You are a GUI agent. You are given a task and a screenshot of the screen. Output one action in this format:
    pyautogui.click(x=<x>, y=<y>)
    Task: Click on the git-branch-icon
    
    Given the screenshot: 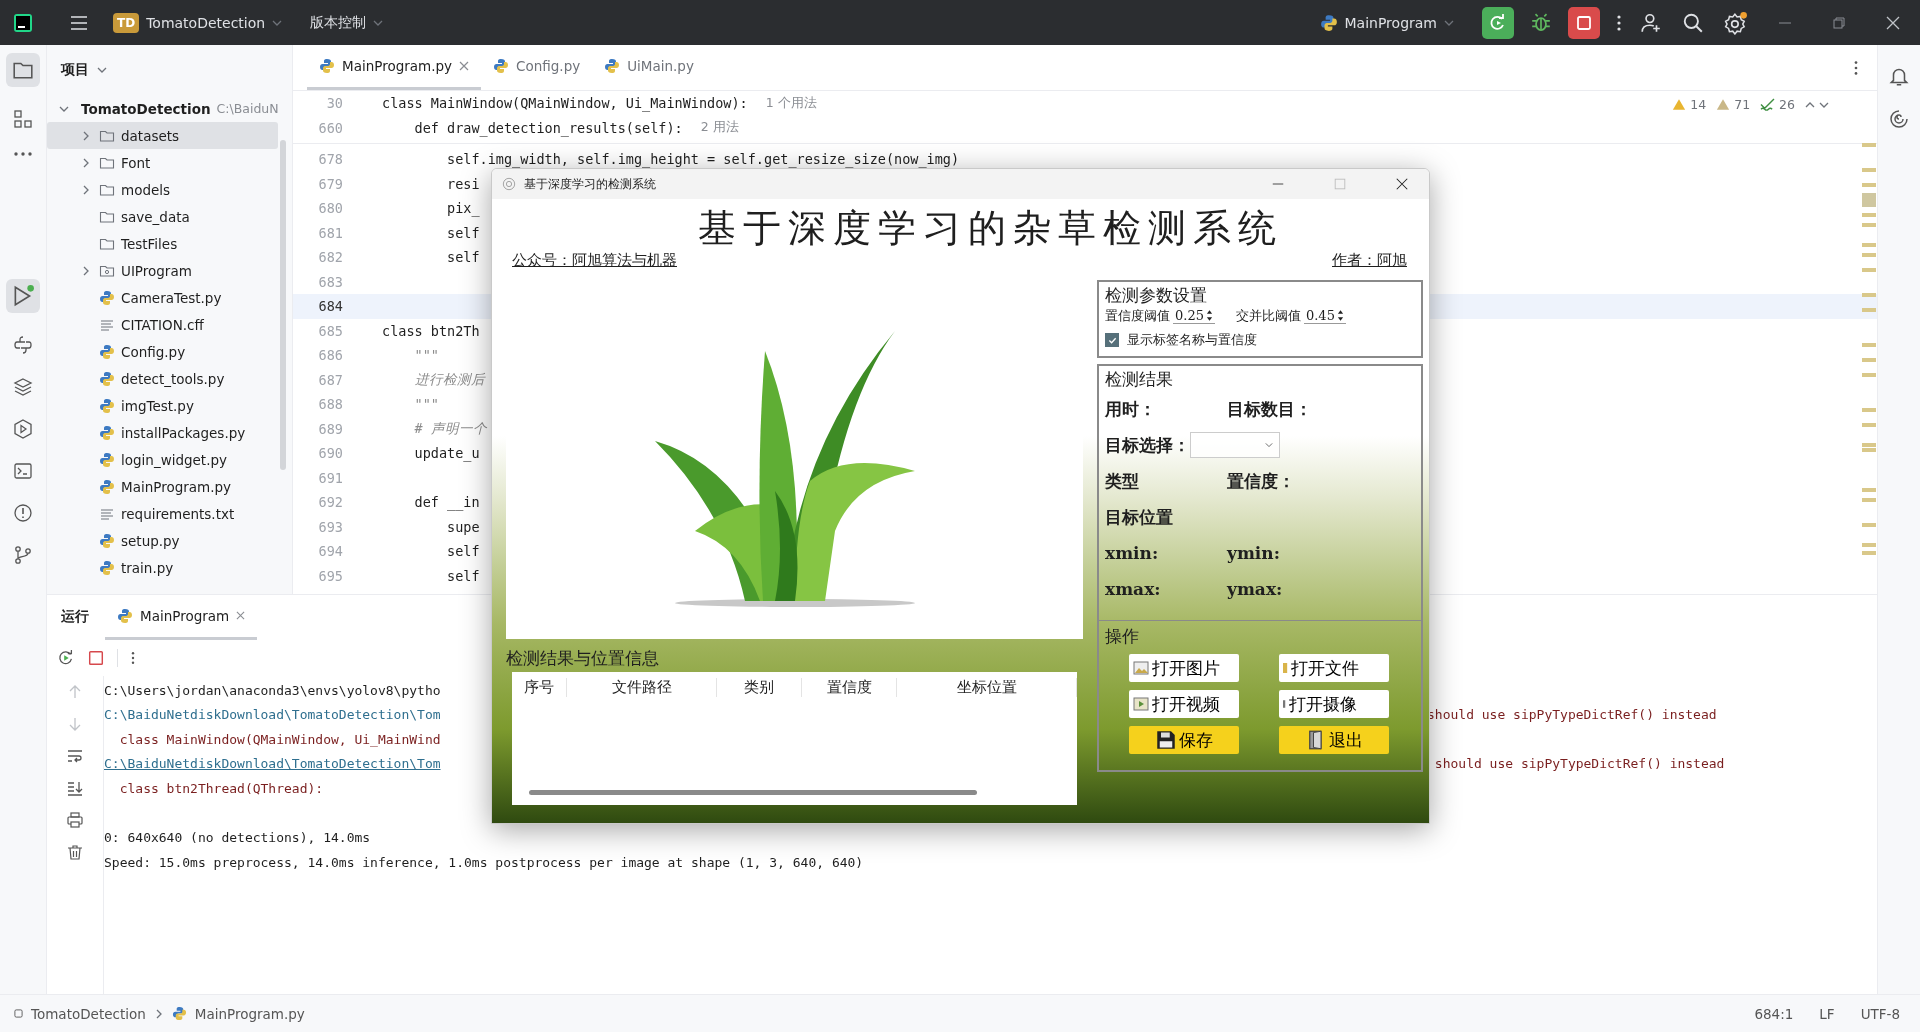 What is the action you would take?
    pyautogui.click(x=23, y=555)
    